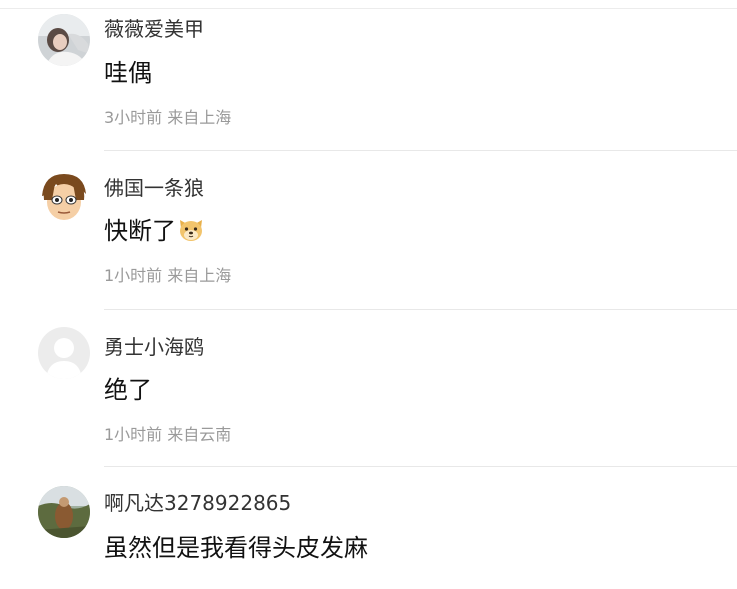  Describe the element at coordinates (154, 188) in the screenshot. I see `username: 佛国一条狼` at that location.